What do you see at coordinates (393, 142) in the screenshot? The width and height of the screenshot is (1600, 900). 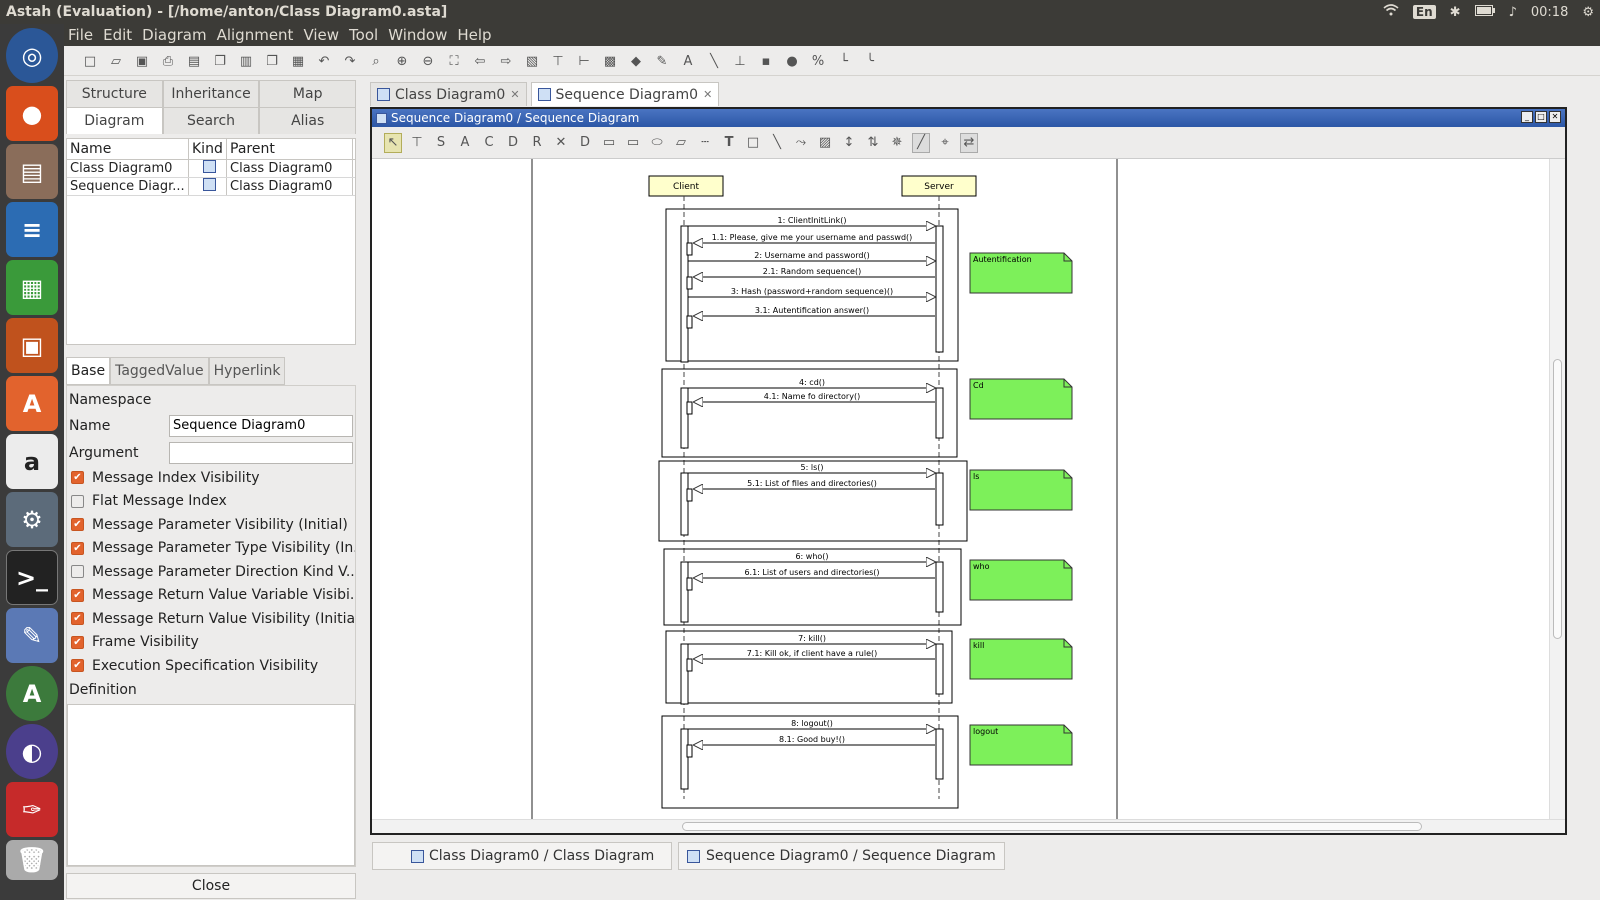 I see `select-tool-icon: ↖` at bounding box center [393, 142].